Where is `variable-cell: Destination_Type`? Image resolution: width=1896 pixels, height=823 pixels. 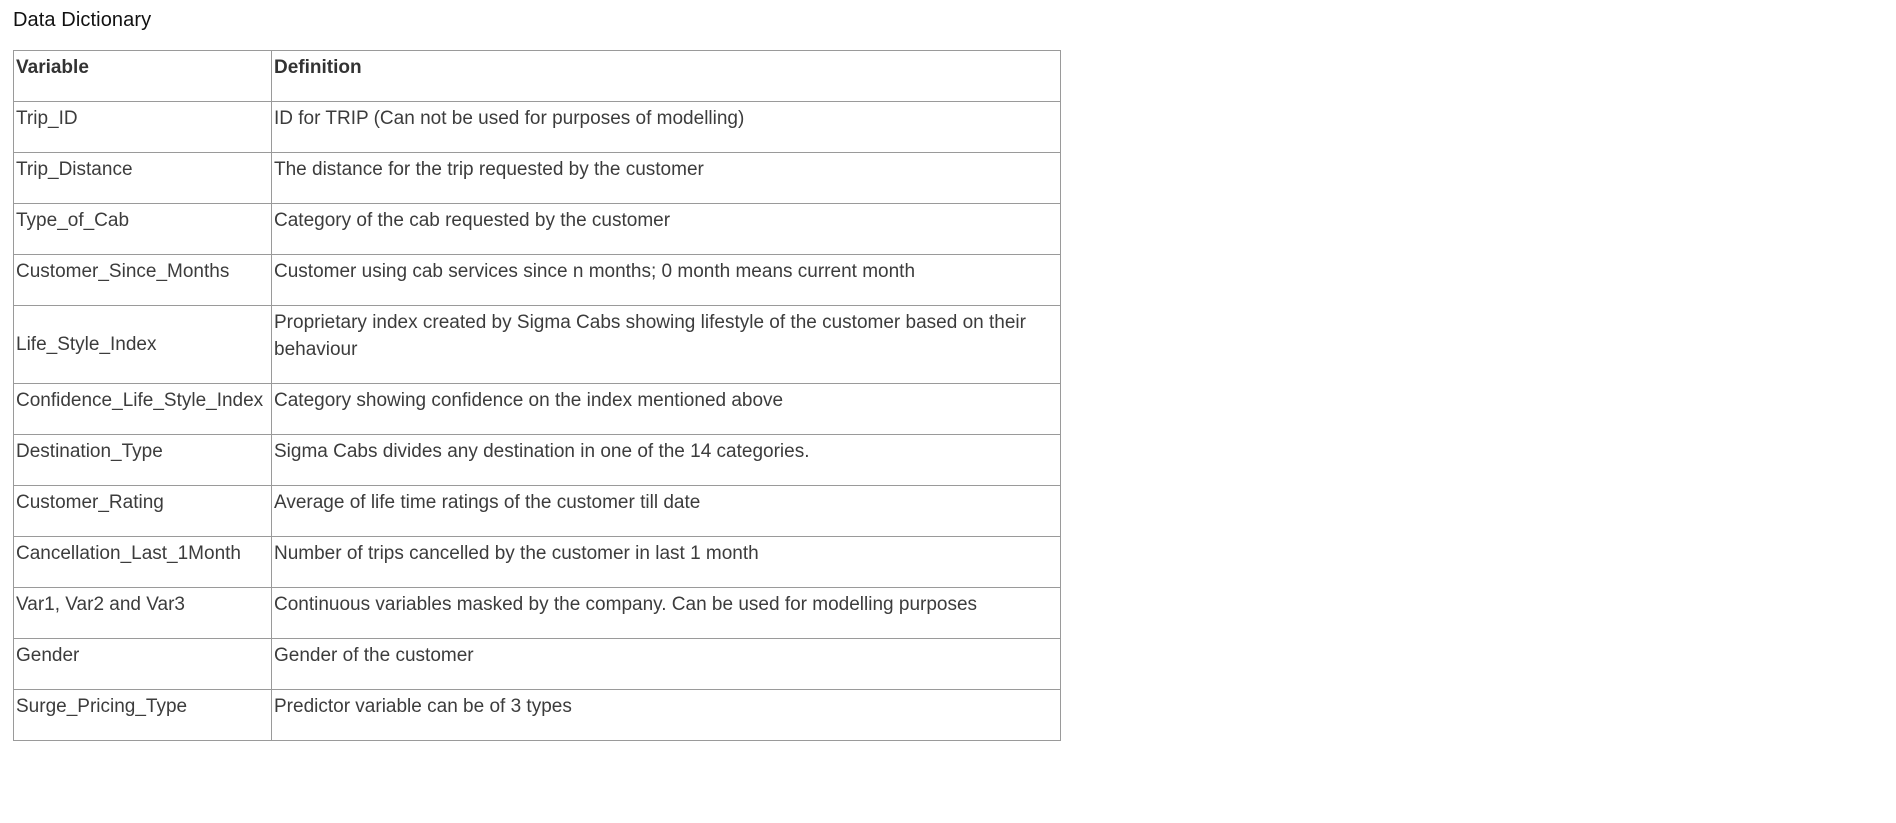 variable-cell: Destination_Type is located at coordinates (142, 460).